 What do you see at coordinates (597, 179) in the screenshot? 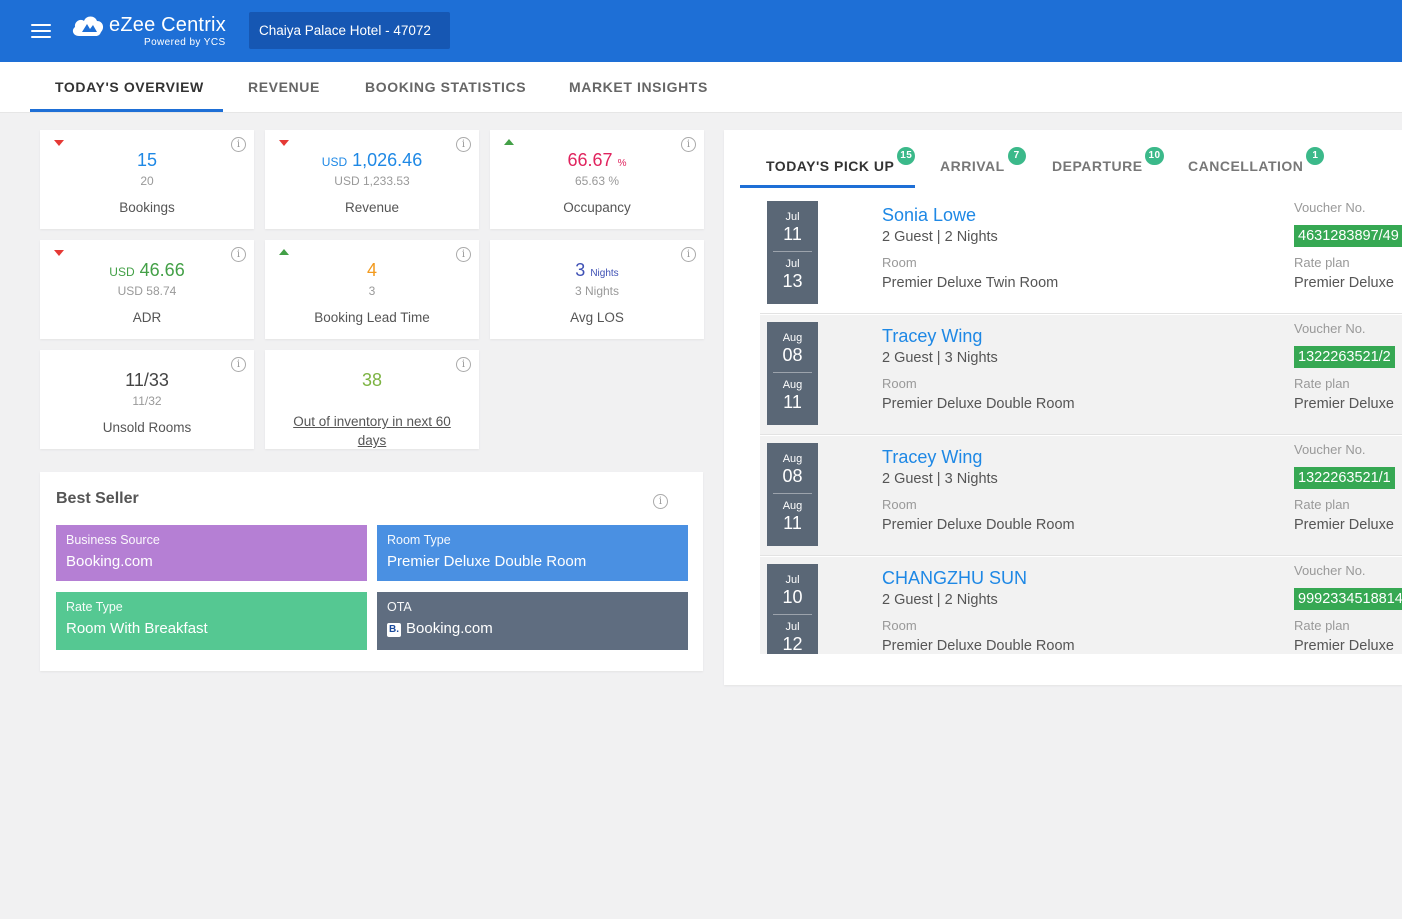
I see `kpi-occupancy-card: i 66.67 % 65.63 % Occupancy` at bounding box center [597, 179].